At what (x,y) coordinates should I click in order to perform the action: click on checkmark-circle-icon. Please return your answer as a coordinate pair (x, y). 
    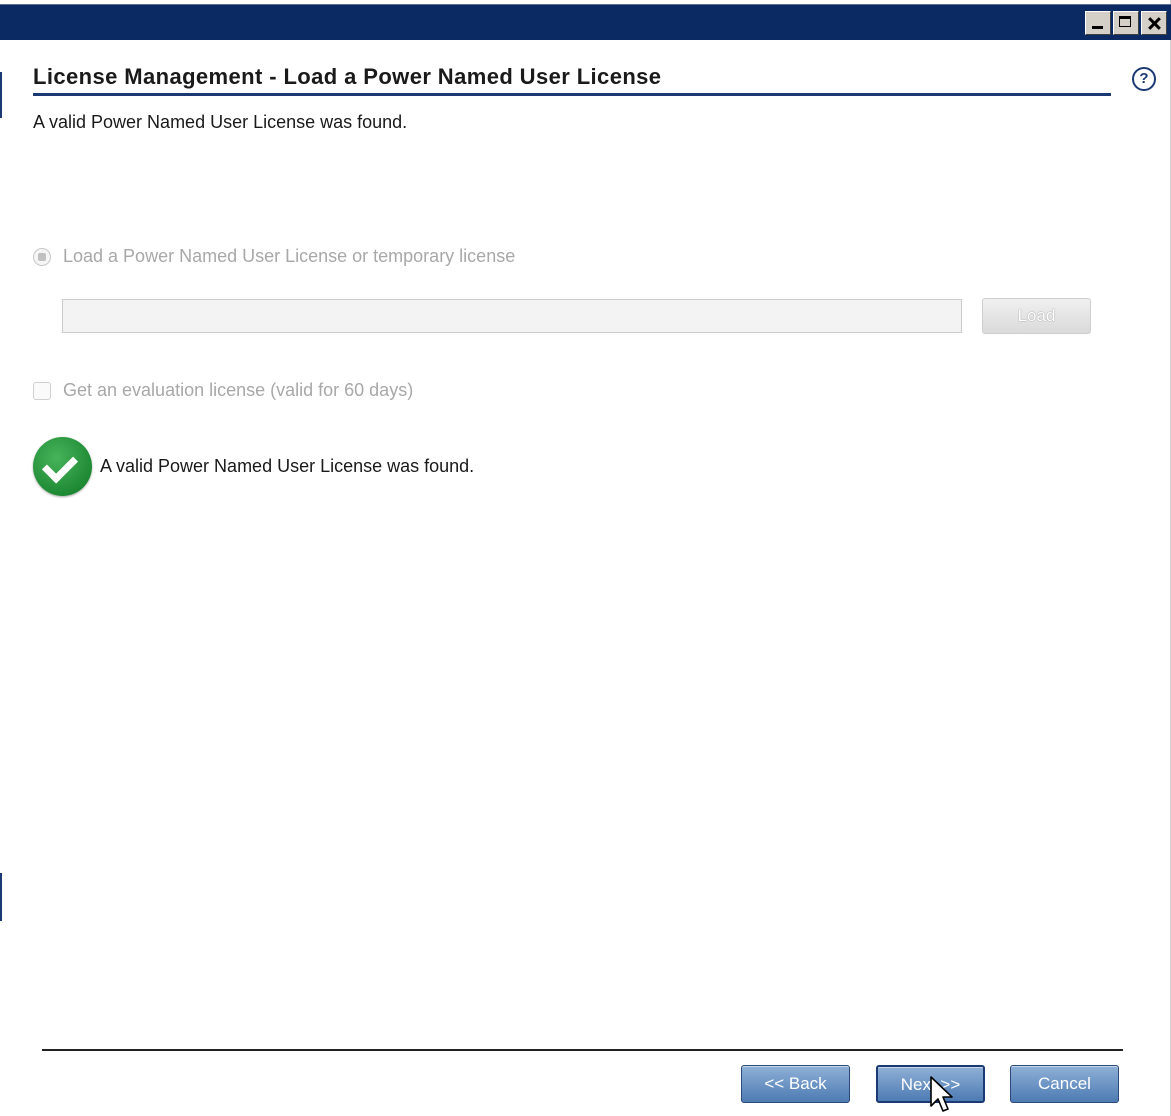
    Looking at the image, I should click on (62, 466).